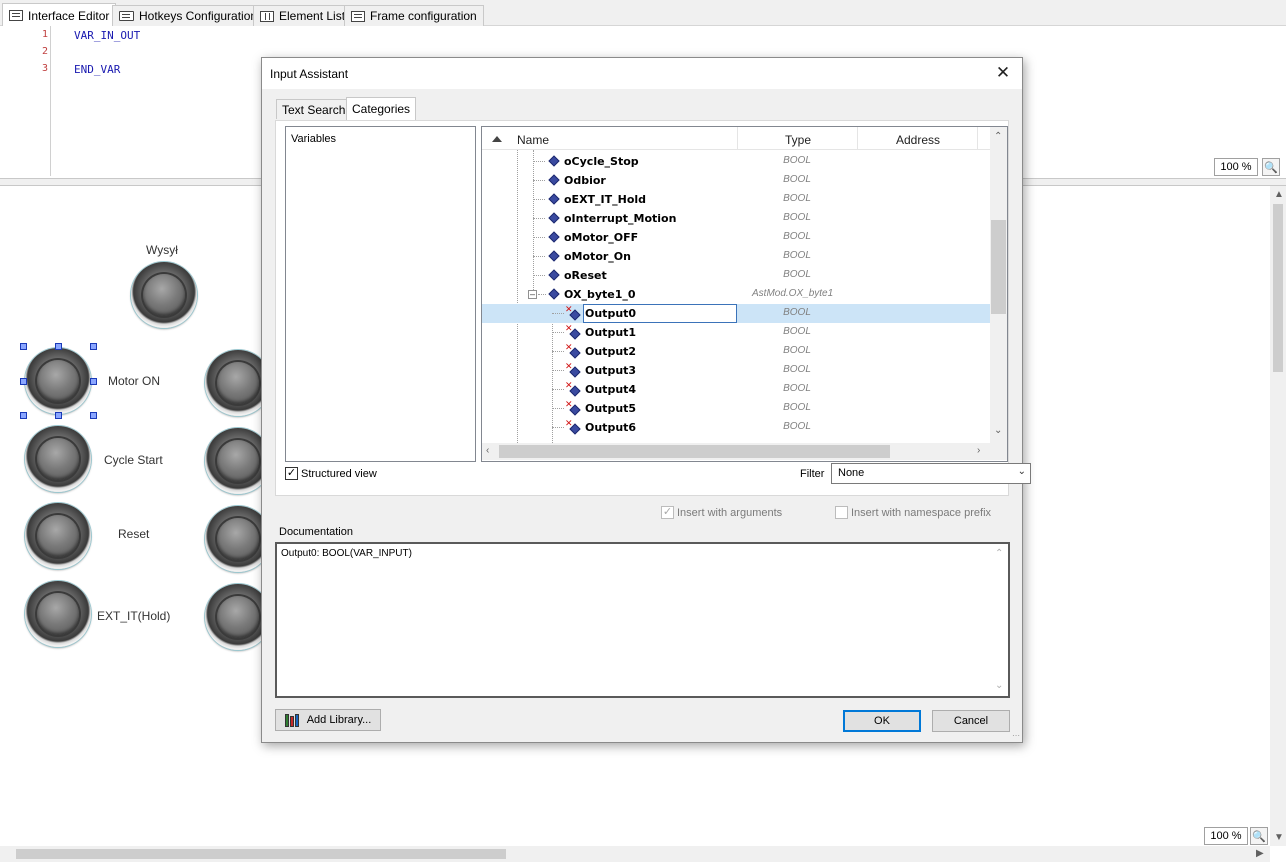 The height and width of the screenshot is (862, 1286). What do you see at coordinates (620, 218) in the screenshot?
I see `row-name: oInterrupt_Motion` at bounding box center [620, 218].